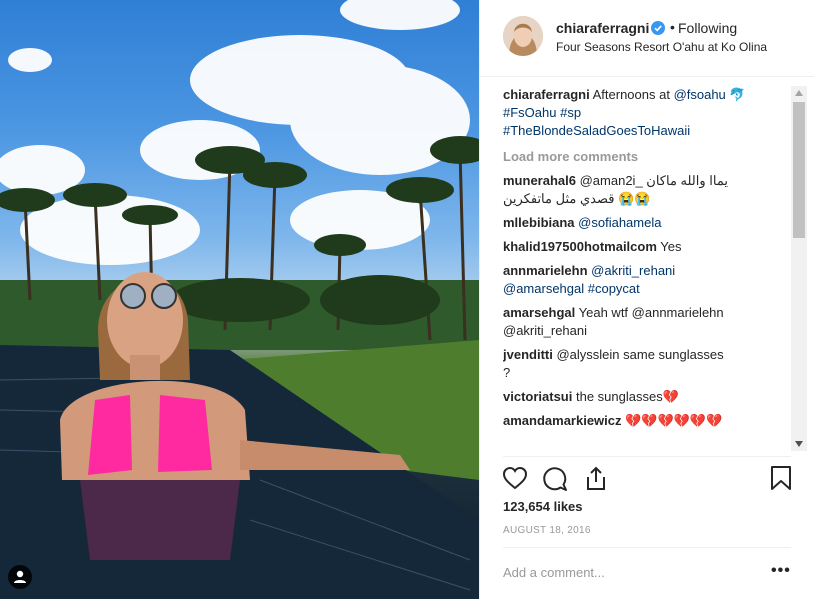 The width and height of the screenshot is (814, 599). I want to click on header-username: chiaraferragni, so click(602, 28).